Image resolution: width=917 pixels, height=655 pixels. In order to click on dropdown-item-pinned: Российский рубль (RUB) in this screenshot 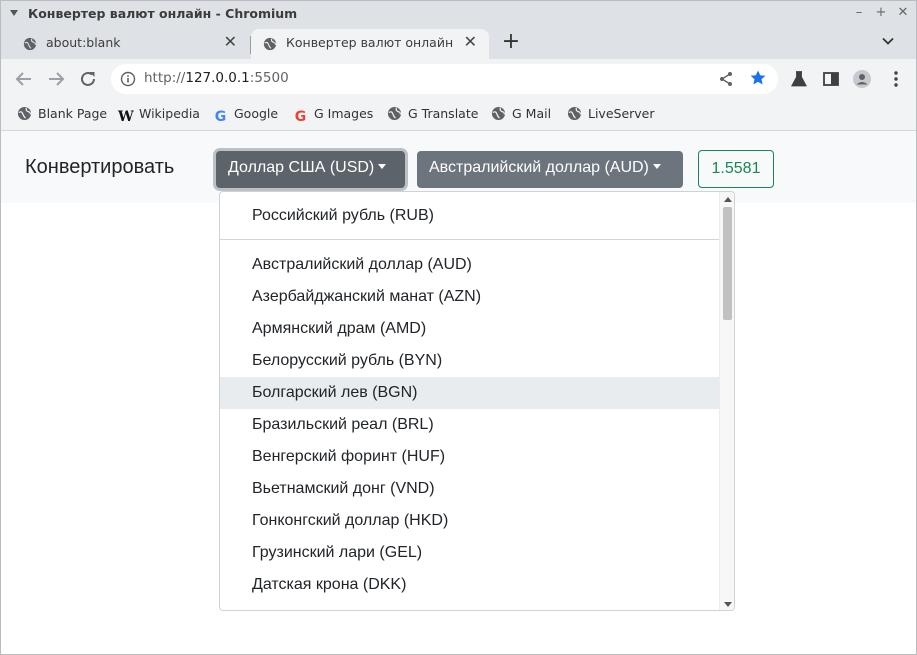, I will do `click(469, 216)`.